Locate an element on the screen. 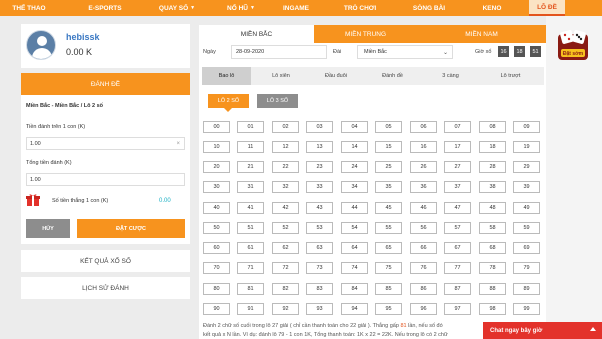  number-cell-34: 34 is located at coordinates (354, 187).